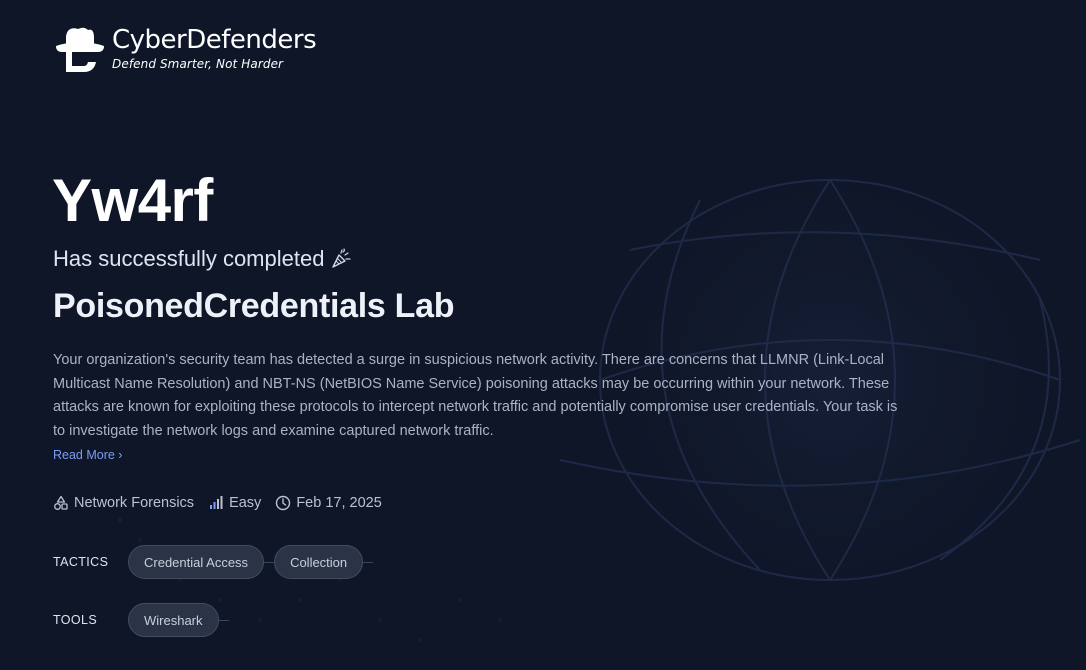 This screenshot has width=1086, height=670. I want to click on category-label: Network Forensics, so click(134, 503).